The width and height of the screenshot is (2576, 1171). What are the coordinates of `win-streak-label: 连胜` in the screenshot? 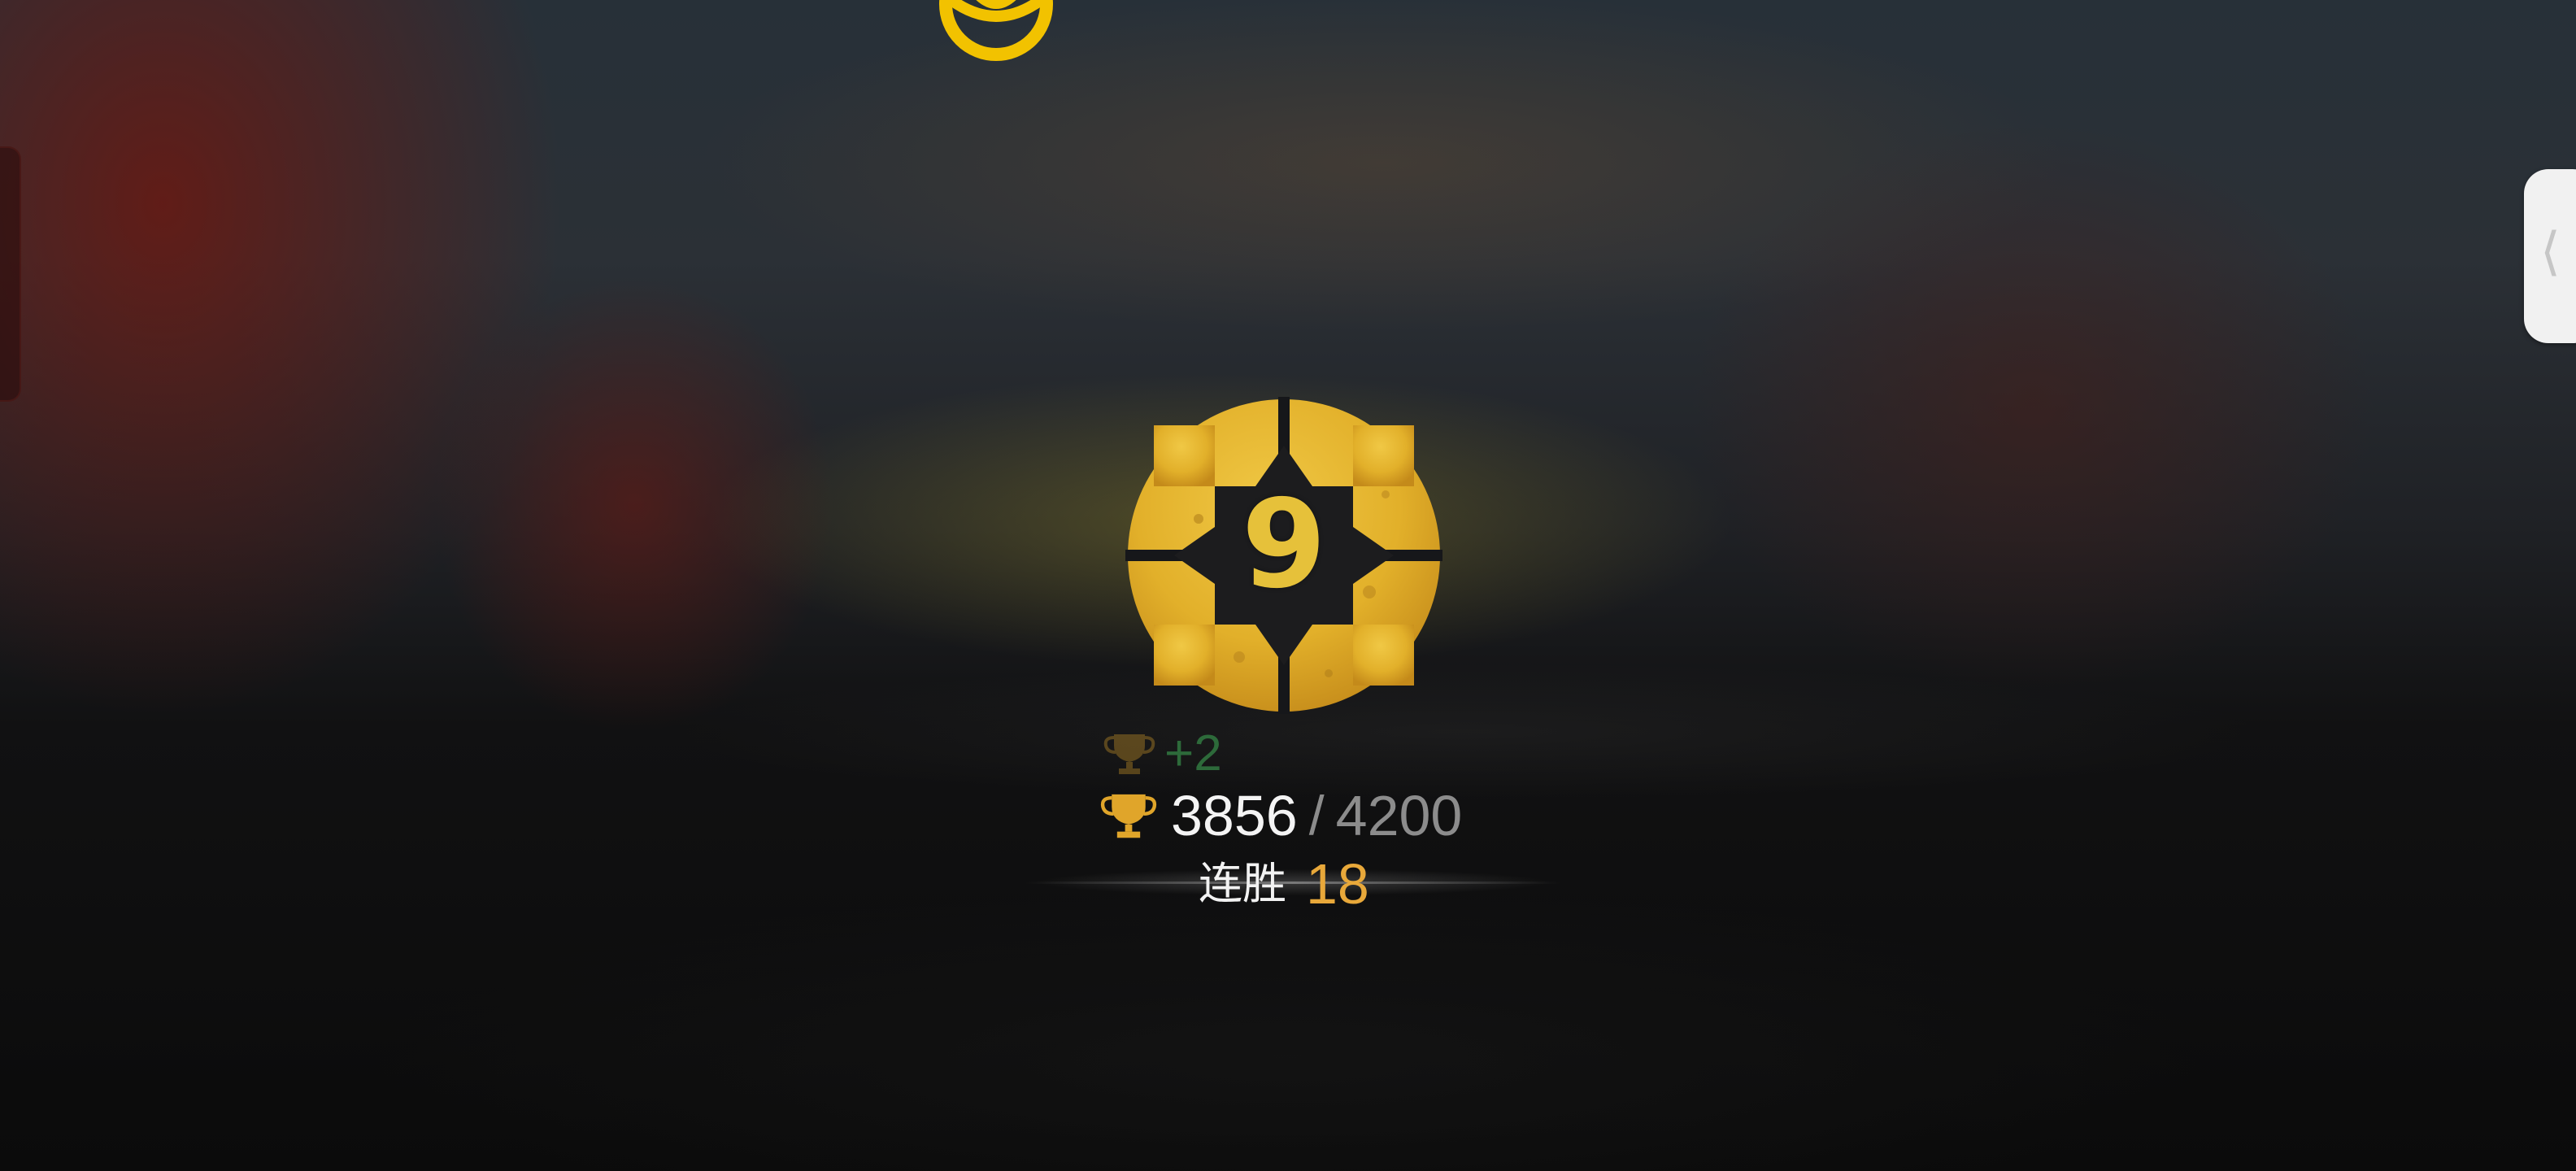 It's located at (1243, 883).